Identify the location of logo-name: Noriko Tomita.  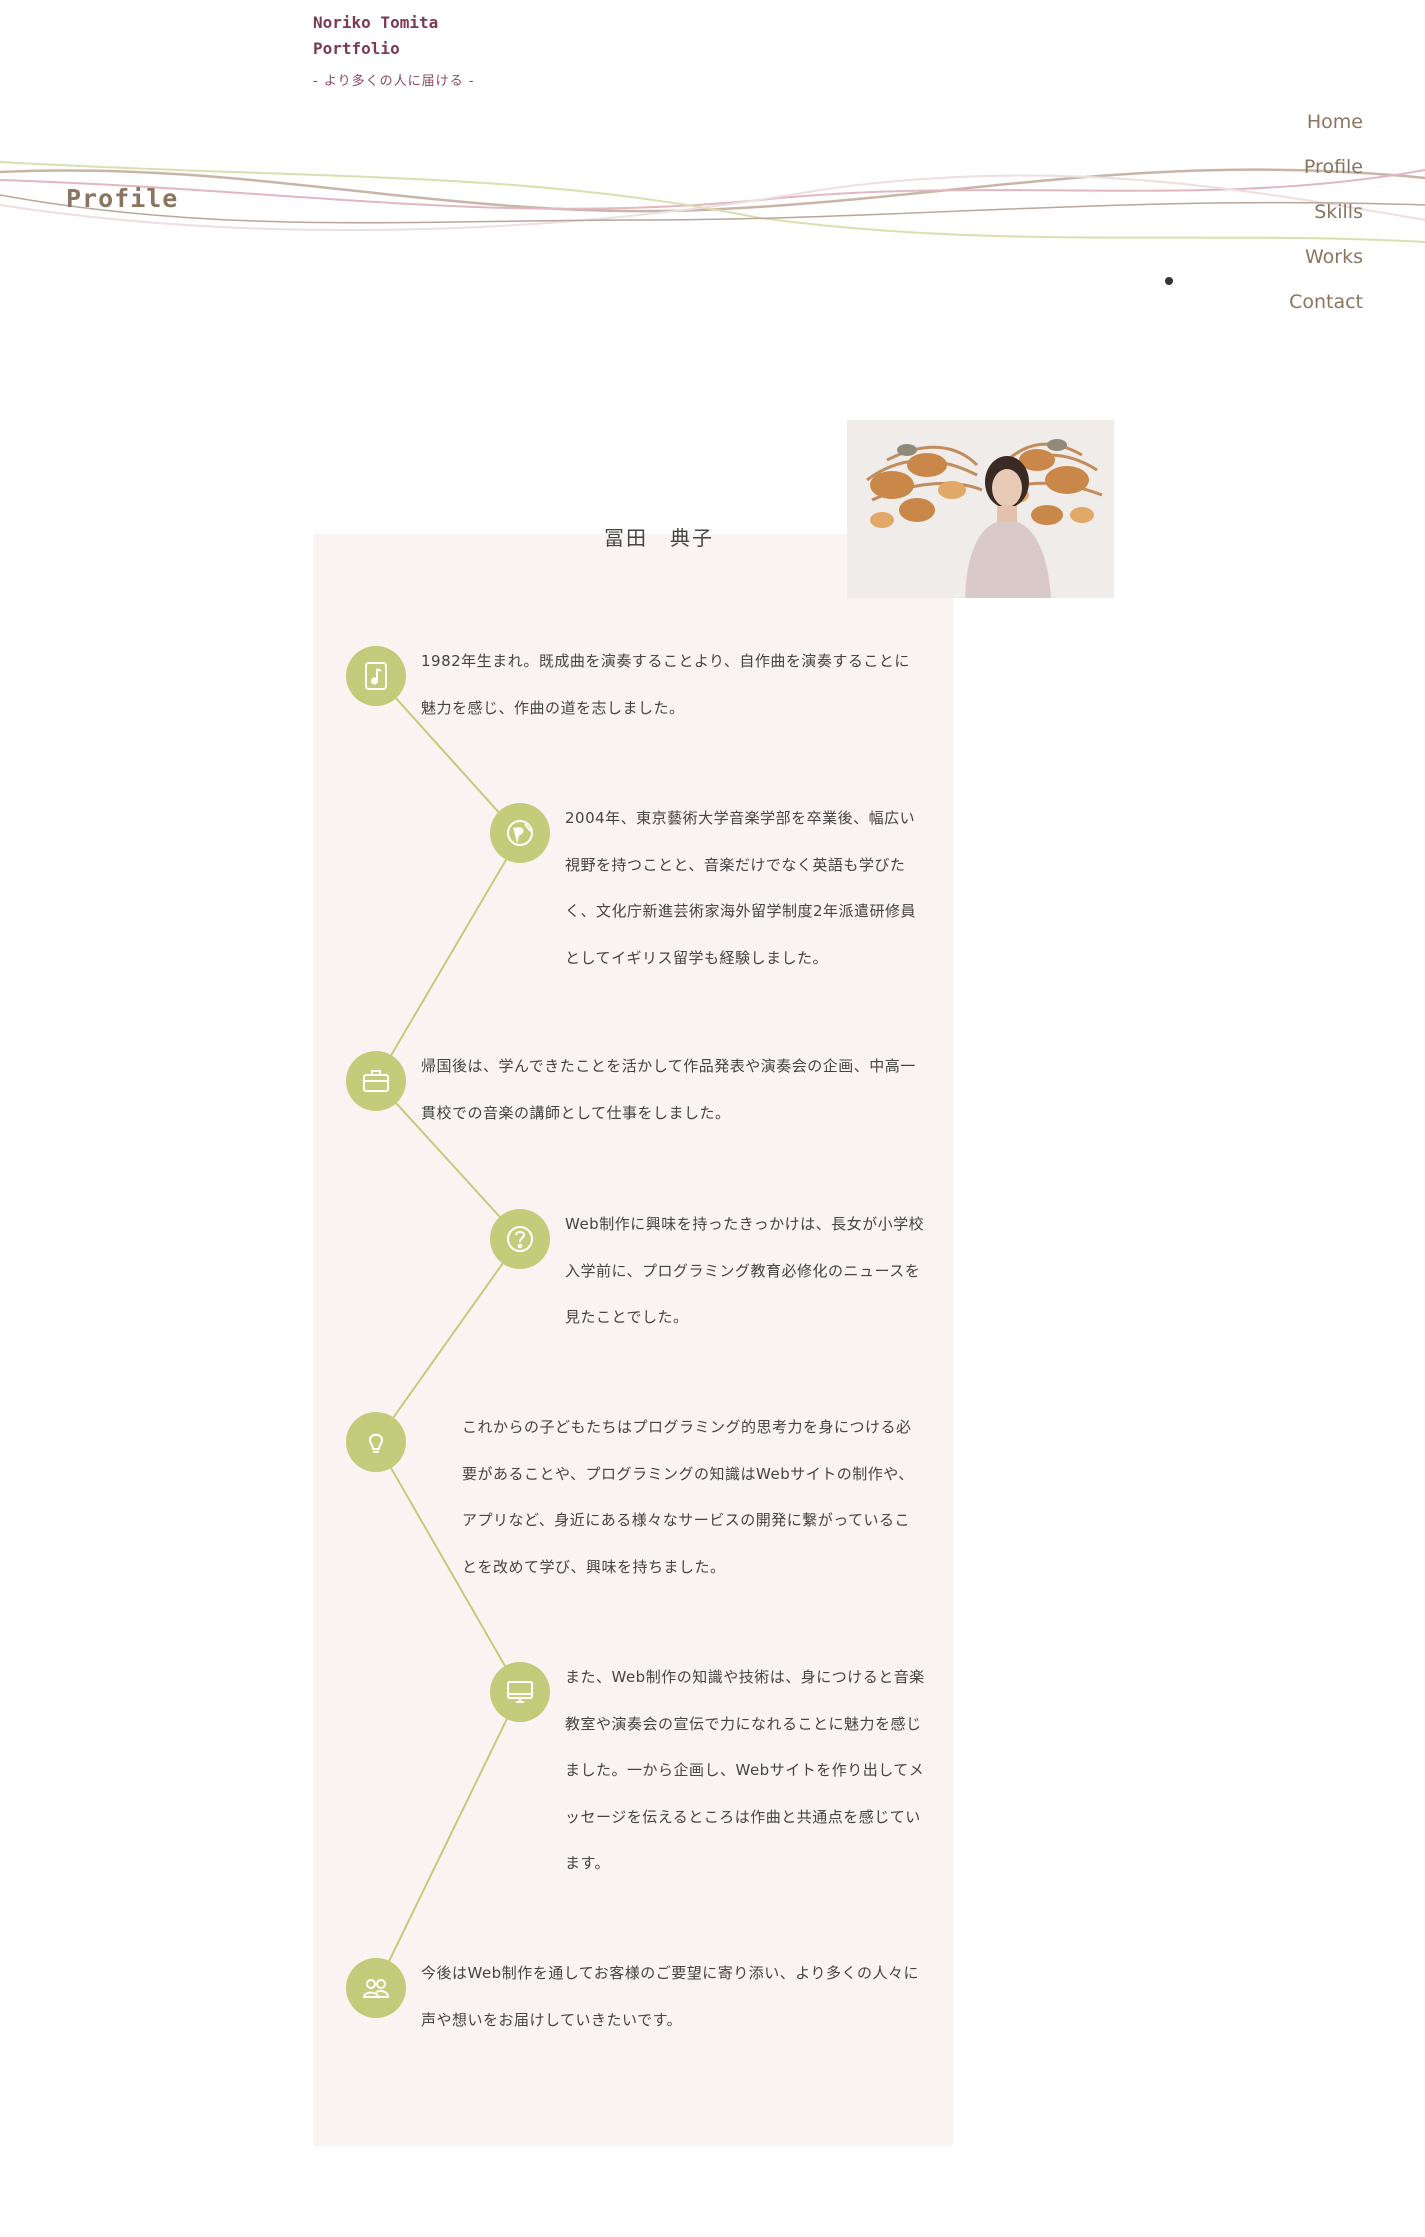
(376, 22).